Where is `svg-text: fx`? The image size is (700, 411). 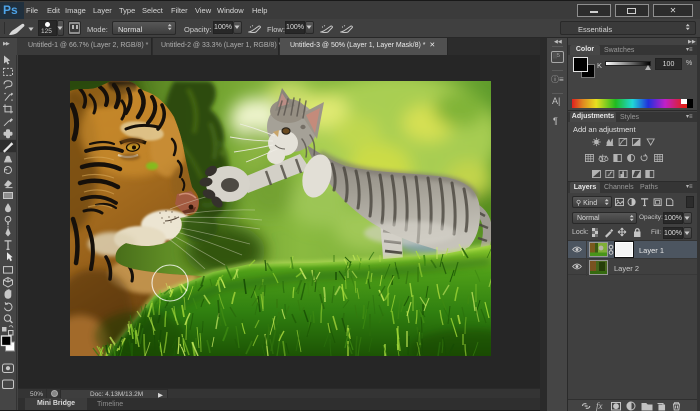
svg-text: fx is located at coordinates (599, 406).